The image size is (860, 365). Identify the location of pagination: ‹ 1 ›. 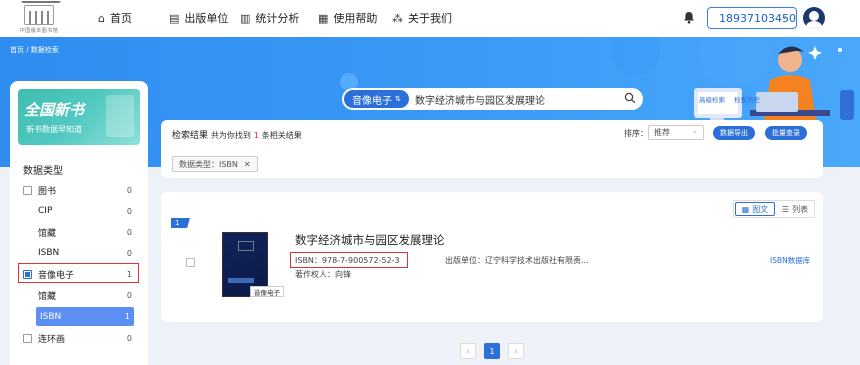
(492, 351).